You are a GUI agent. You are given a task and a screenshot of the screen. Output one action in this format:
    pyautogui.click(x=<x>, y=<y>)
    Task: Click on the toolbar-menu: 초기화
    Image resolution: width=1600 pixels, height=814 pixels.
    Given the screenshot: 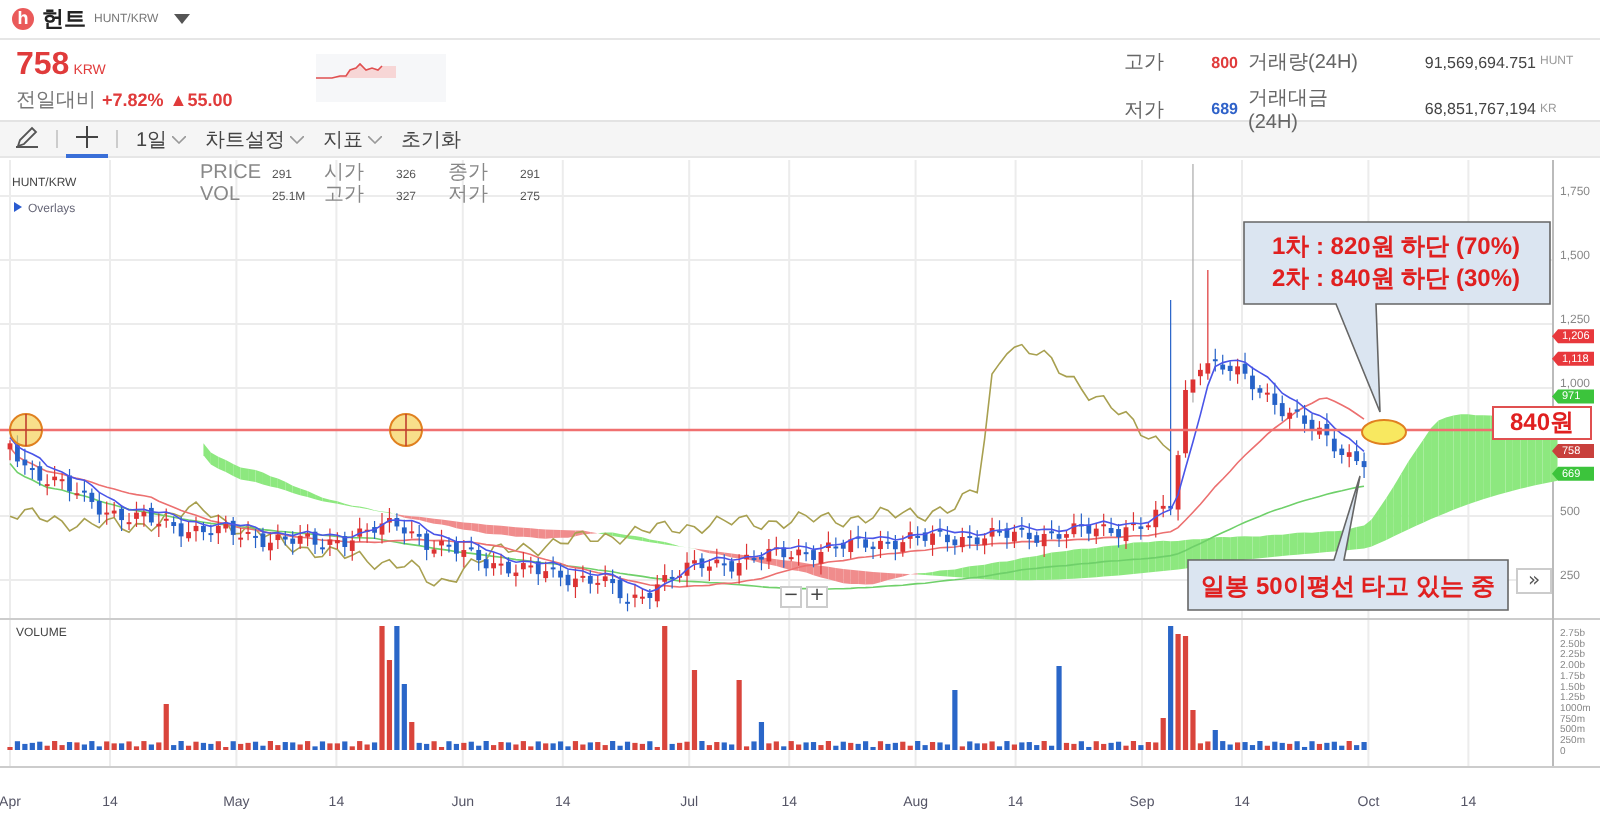 What is the action you would take?
    pyautogui.click(x=431, y=139)
    